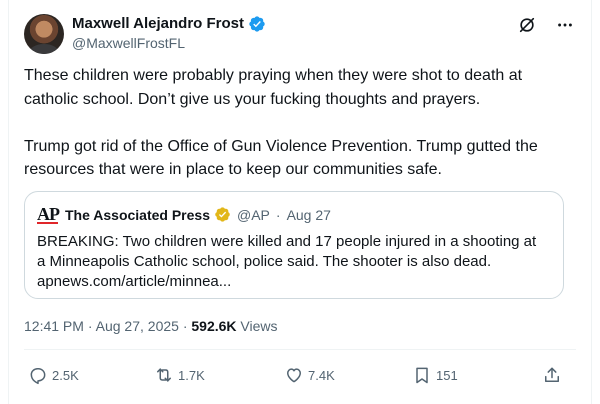 The width and height of the screenshot is (600, 404). Describe the element at coordinates (527, 25) in the screenshot. I see `grok-icon` at that location.